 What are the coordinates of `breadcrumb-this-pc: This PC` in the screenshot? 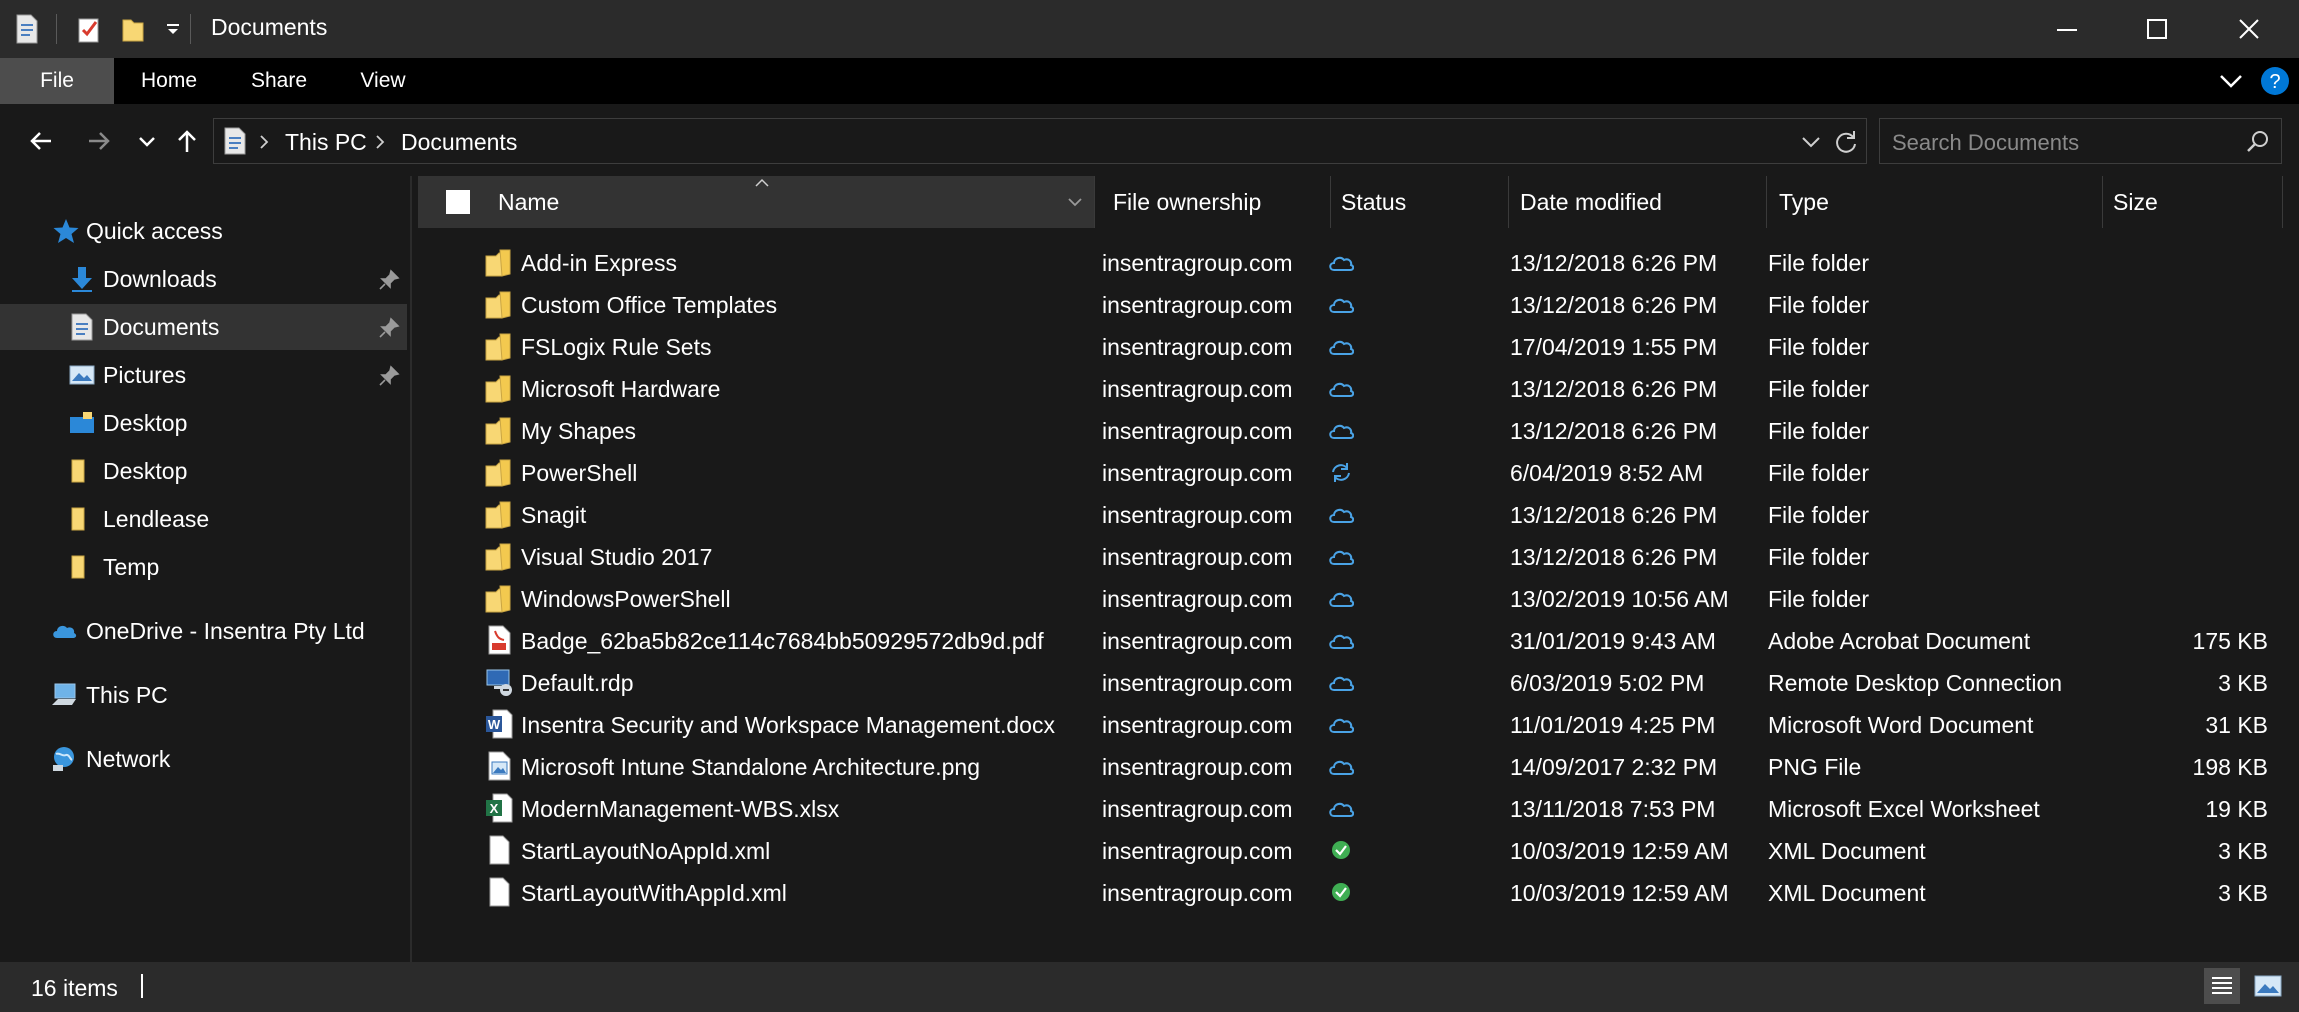 It's located at (326, 142).